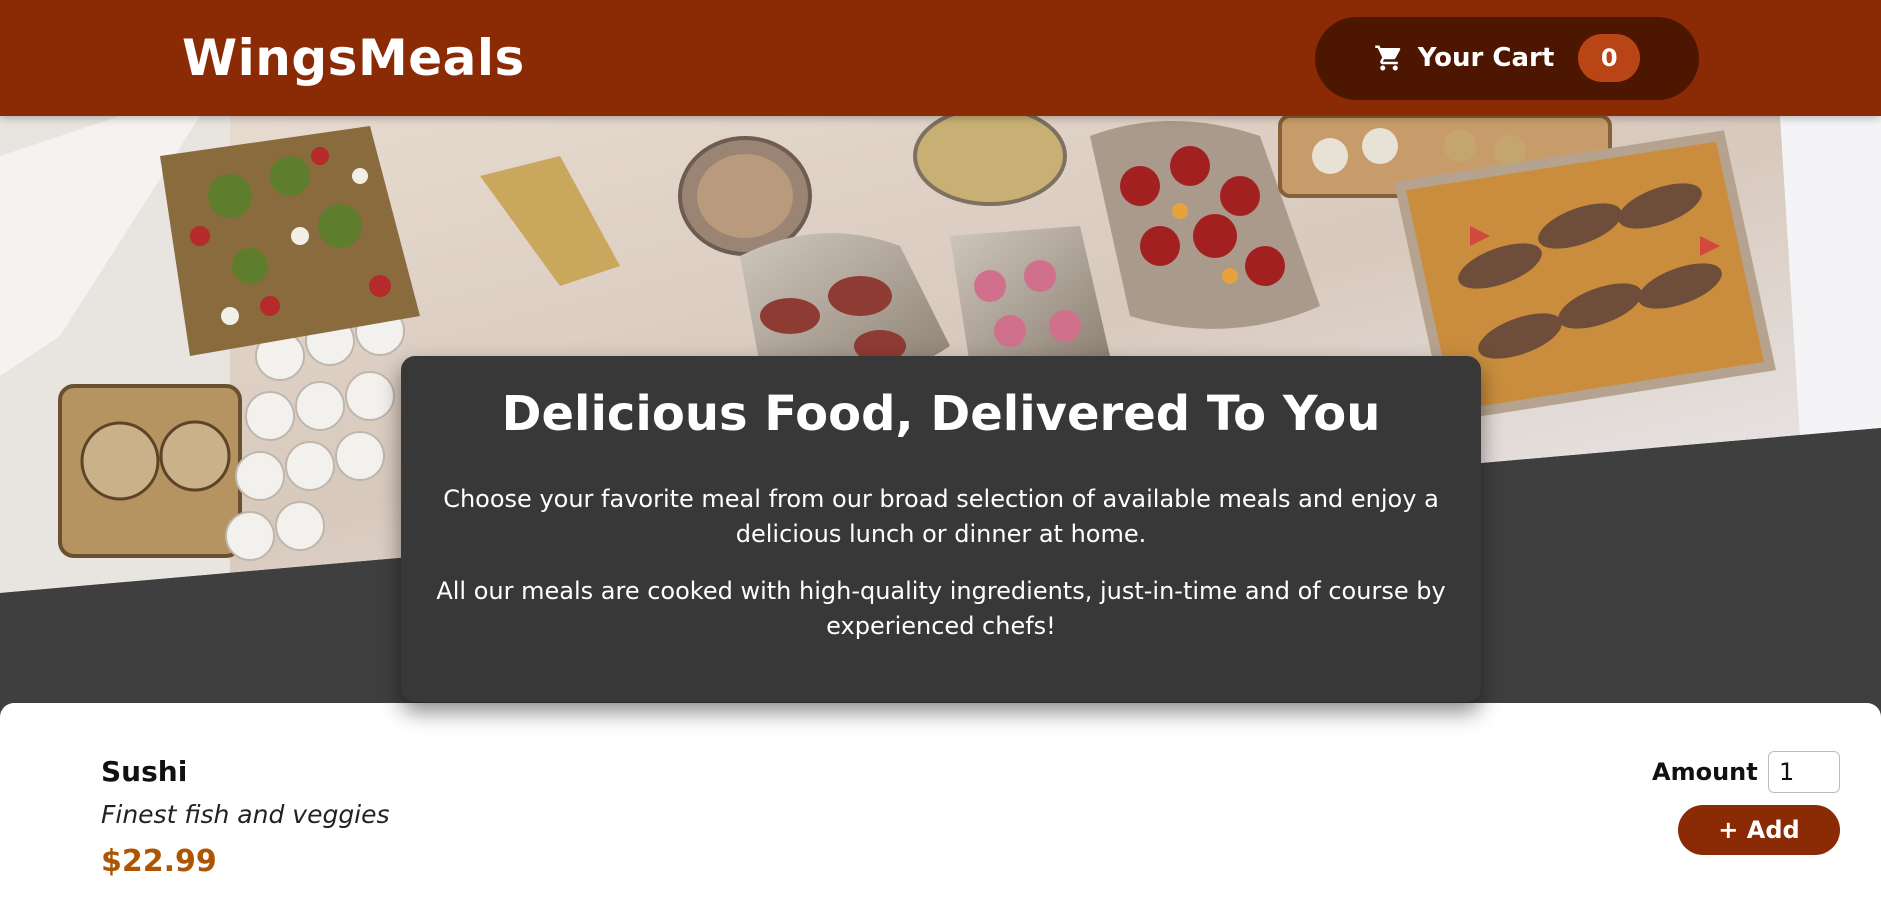 The image size is (1881, 898). What do you see at coordinates (941, 414) in the screenshot?
I see `summary-title: Delicious Food, Delivered To You` at bounding box center [941, 414].